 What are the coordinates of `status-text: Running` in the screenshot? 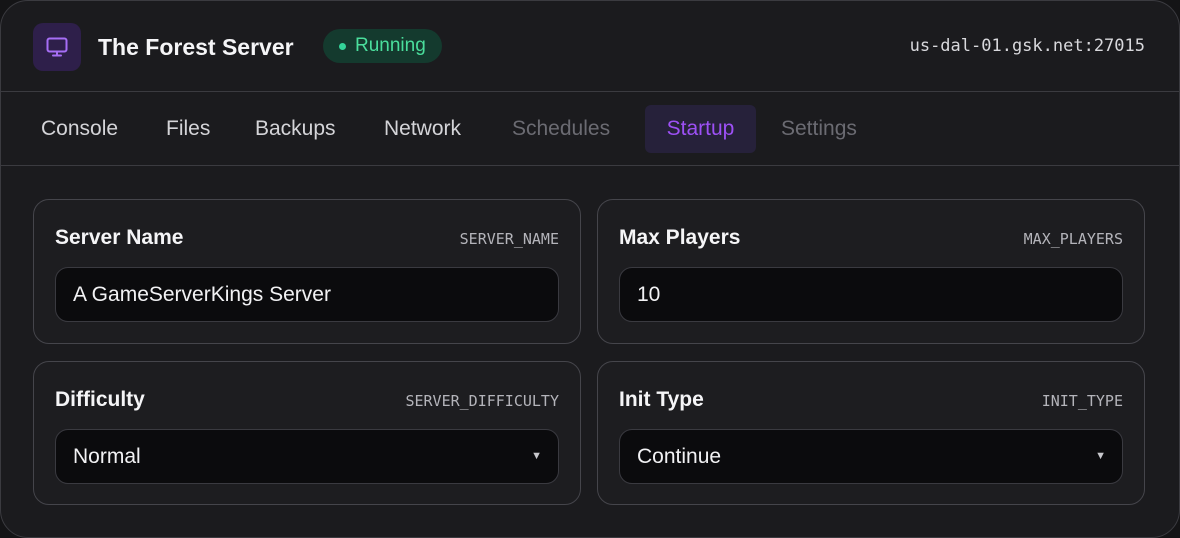 It's located at (390, 45).